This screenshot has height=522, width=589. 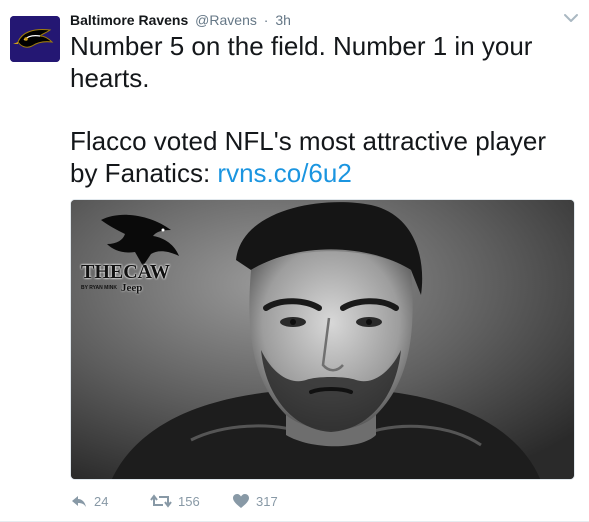 I want to click on user-handle: @Ravens, so click(x=226, y=20).